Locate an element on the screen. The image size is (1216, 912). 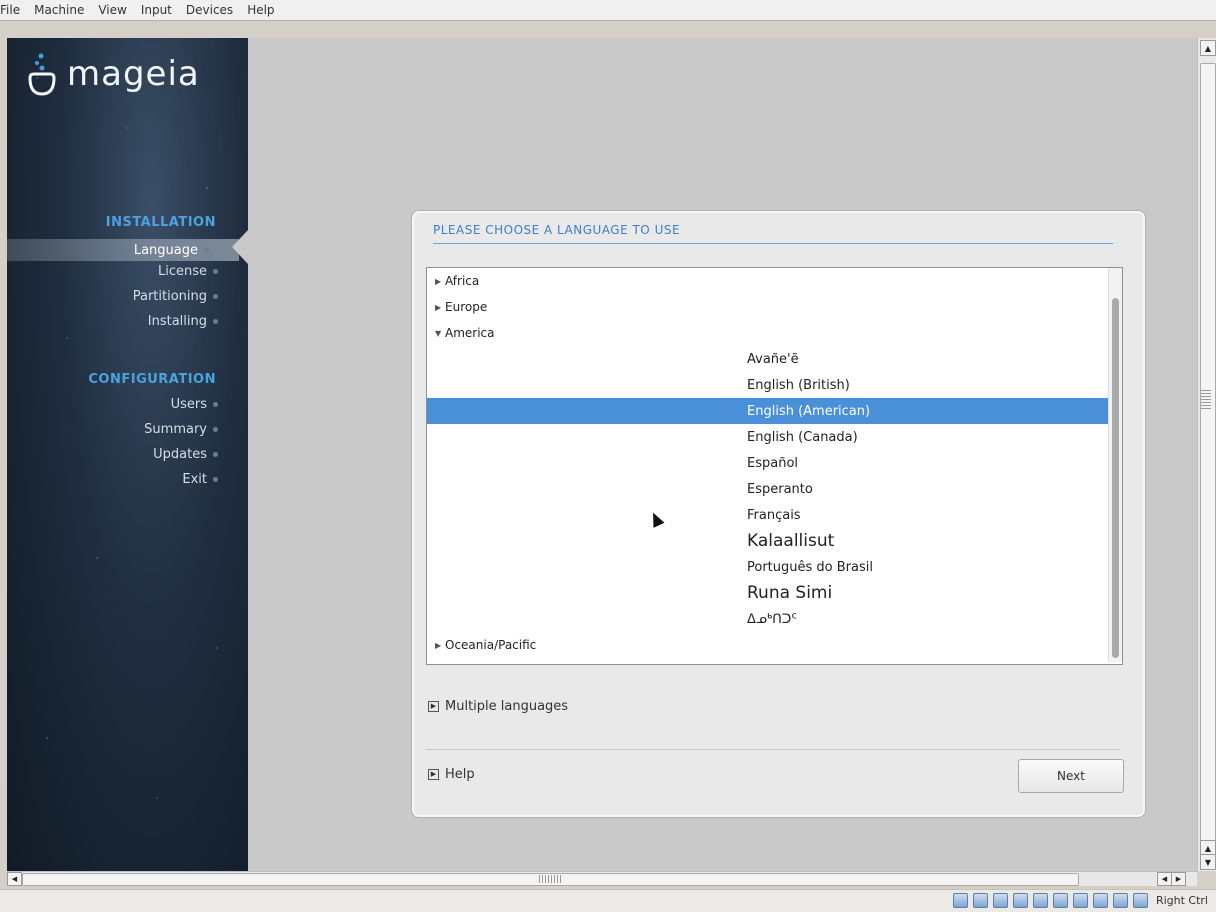
status-tray: Right Ctrl is located at coordinates (1080, 900).